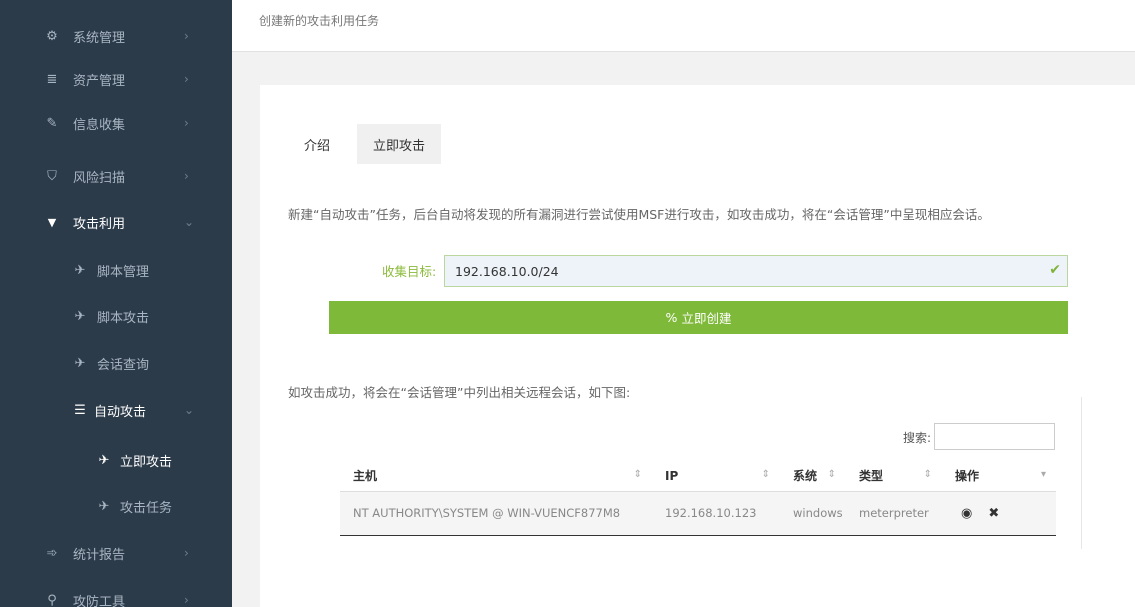  I want to click on pen-icon: ✎, so click(52, 123).